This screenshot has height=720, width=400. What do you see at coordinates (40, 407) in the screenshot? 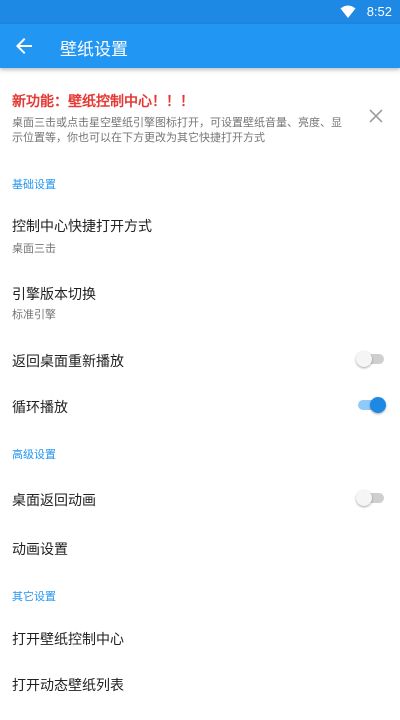
I see `loop-play-title: 循环播放` at bounding box center [40, 407].